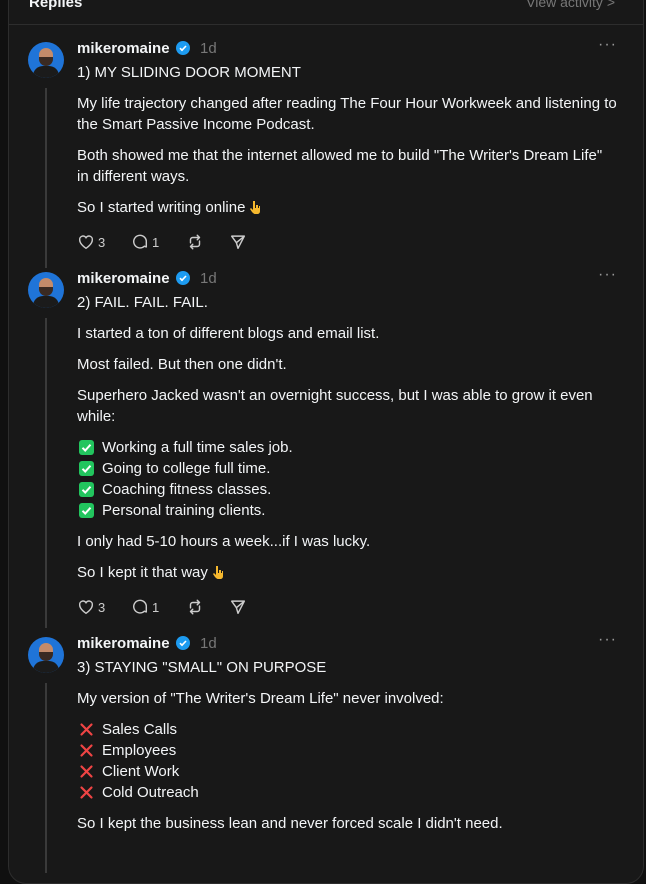 This screenshot has width=646, height=884. Describe the element at coordinates (140, 729) in the screenshot. I see `list-item: Sales Calls` at that location.